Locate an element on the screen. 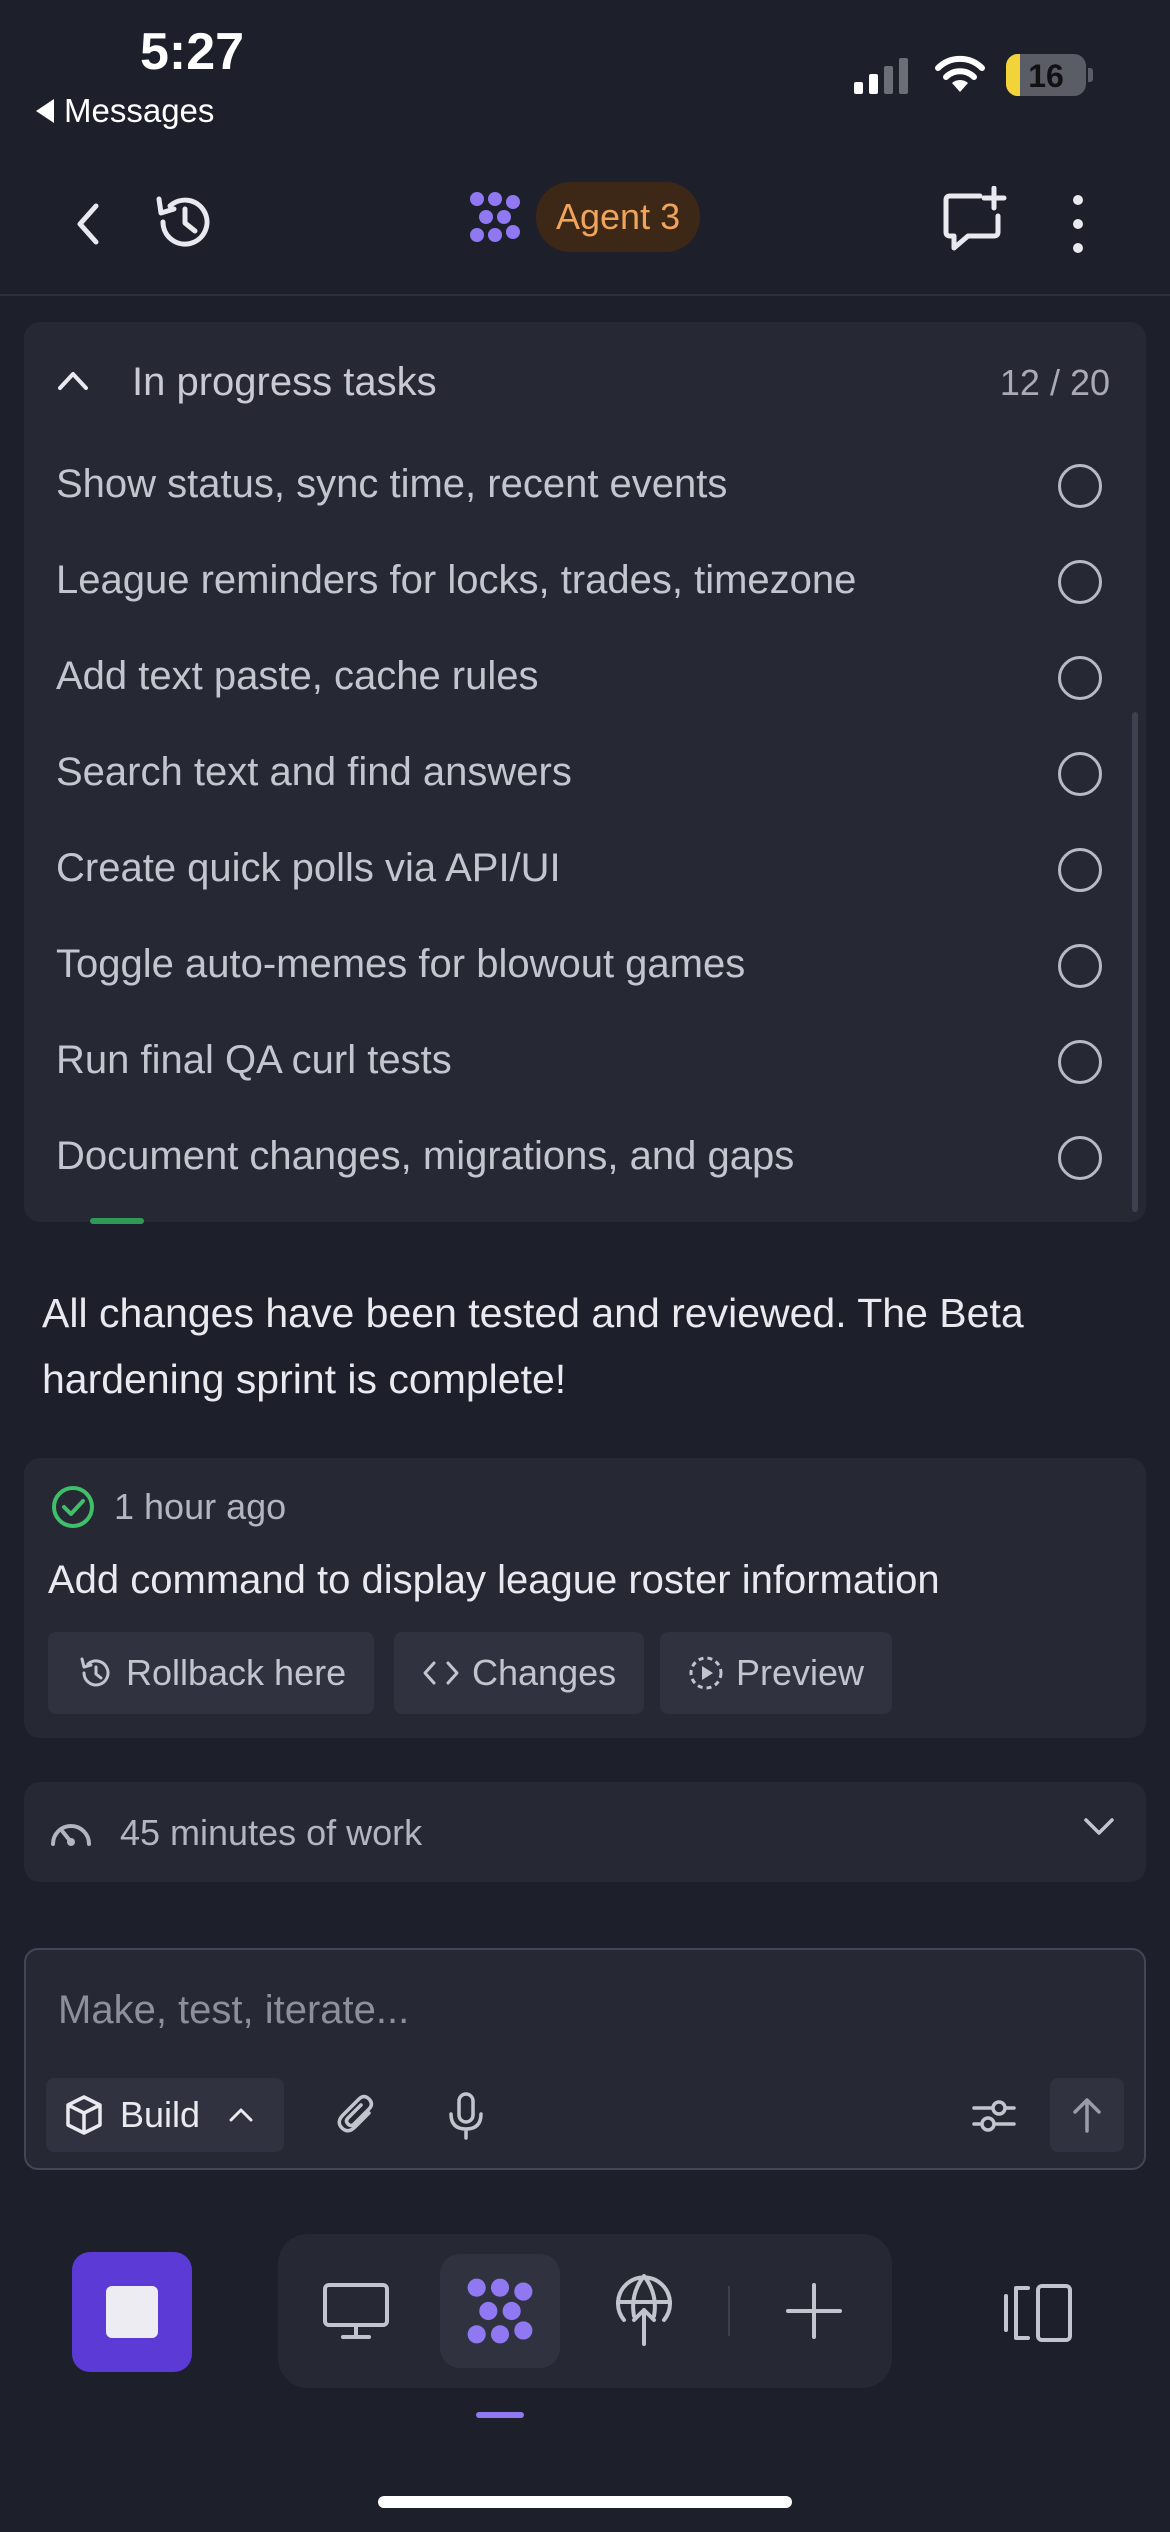 The height and width of the screenshot is (2532, 1170). preview-play-icon is located at coordinates (706, 1673).